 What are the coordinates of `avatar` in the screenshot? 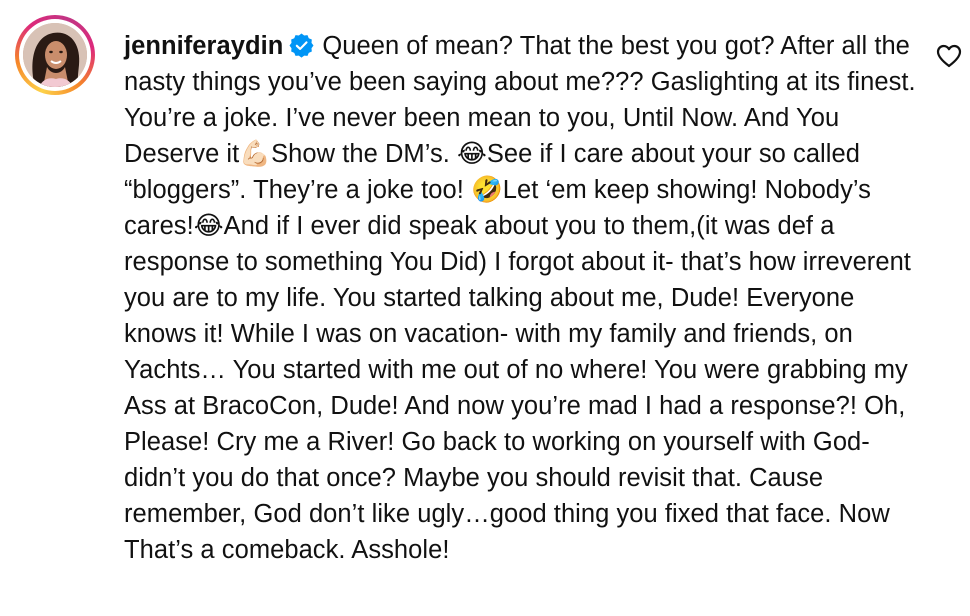 It's located at (55, 55).